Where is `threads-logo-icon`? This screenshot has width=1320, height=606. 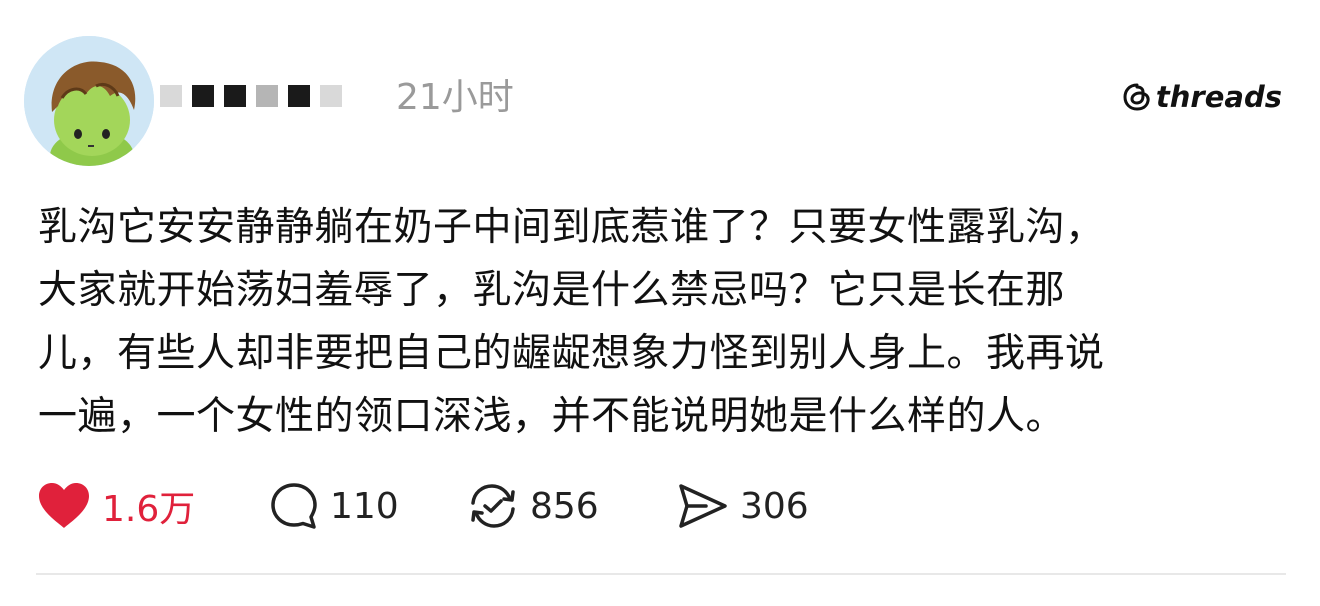
threads-logo-icon is located at coordinates (1136, 97).